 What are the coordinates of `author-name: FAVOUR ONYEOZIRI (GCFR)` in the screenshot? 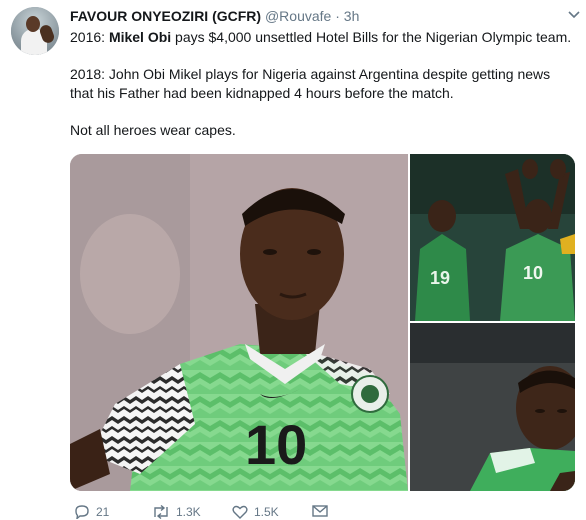 It's located at (165, 16).